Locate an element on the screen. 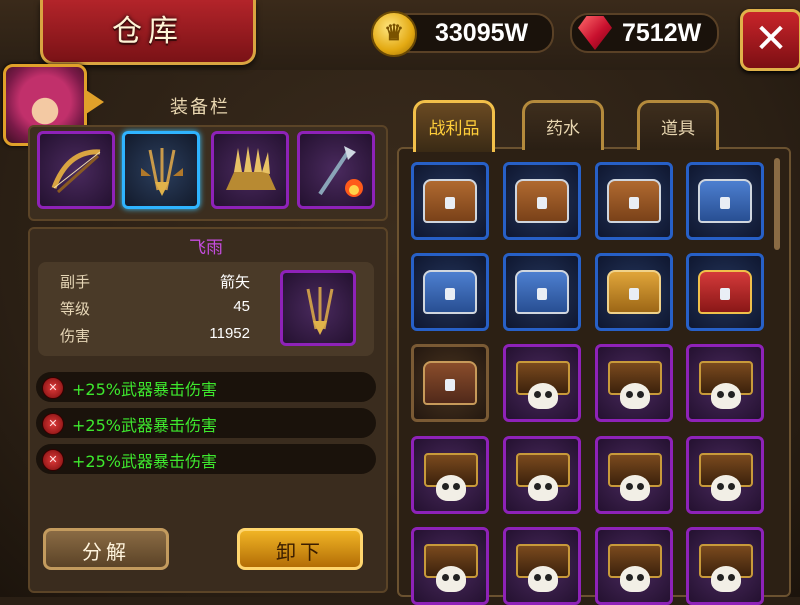 The width and height of the screenshot is (800, 605). spiked-quiver-icon is located at coordinates (251, 168).